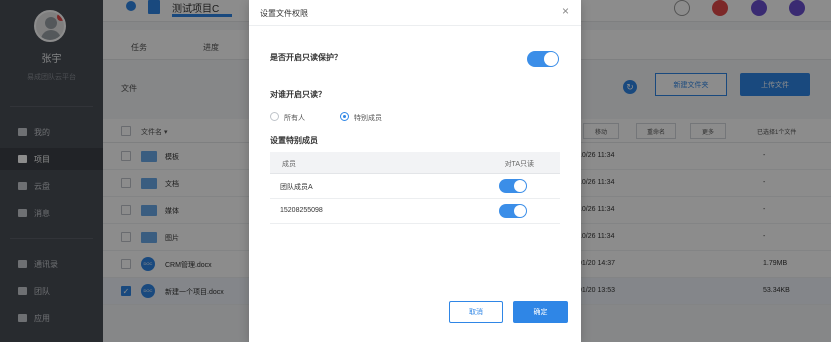  I want to click on radio-special, so click(344, 116).